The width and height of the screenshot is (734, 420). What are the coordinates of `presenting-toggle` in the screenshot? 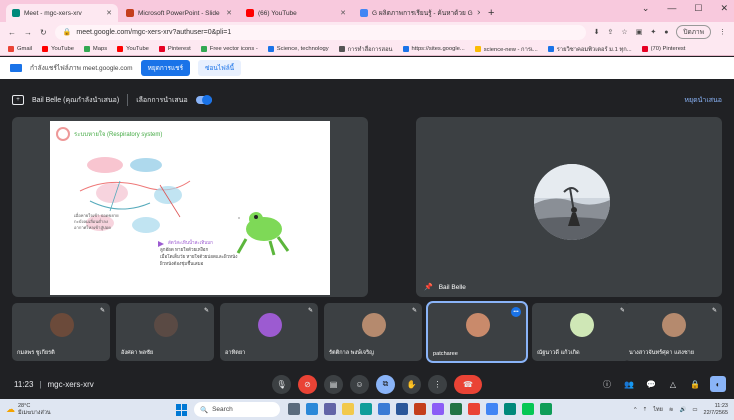 It's located at (203, 100).